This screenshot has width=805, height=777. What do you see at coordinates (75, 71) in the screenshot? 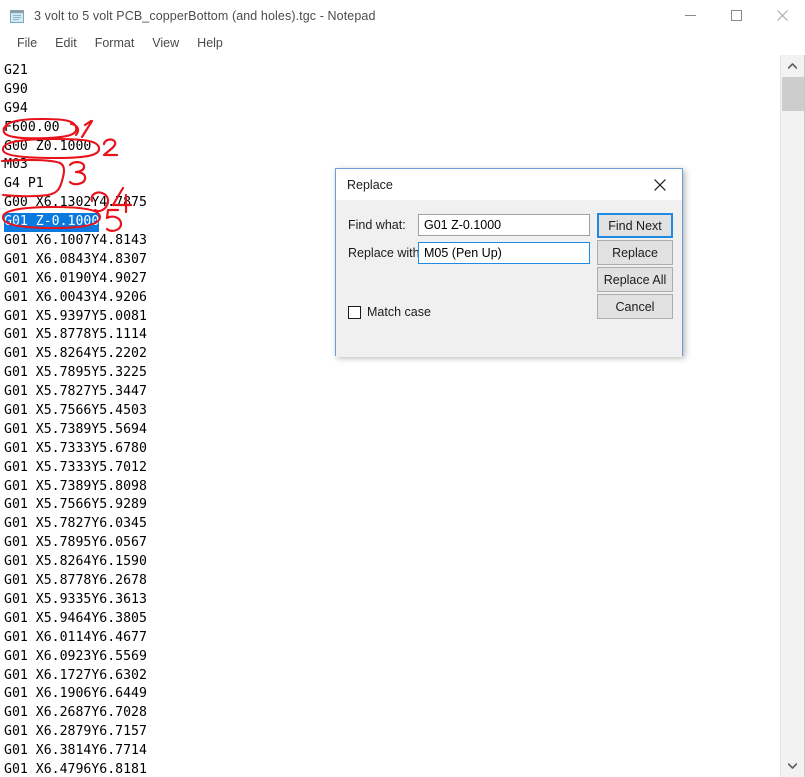
I see `gcode-line: G21` at bounding box center [75, 71].